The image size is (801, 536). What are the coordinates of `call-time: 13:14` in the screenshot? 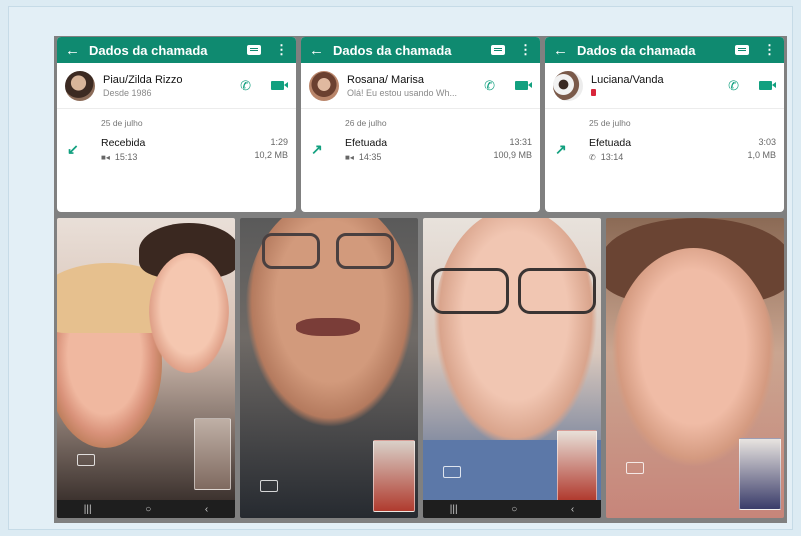 It's located at (612, 157).